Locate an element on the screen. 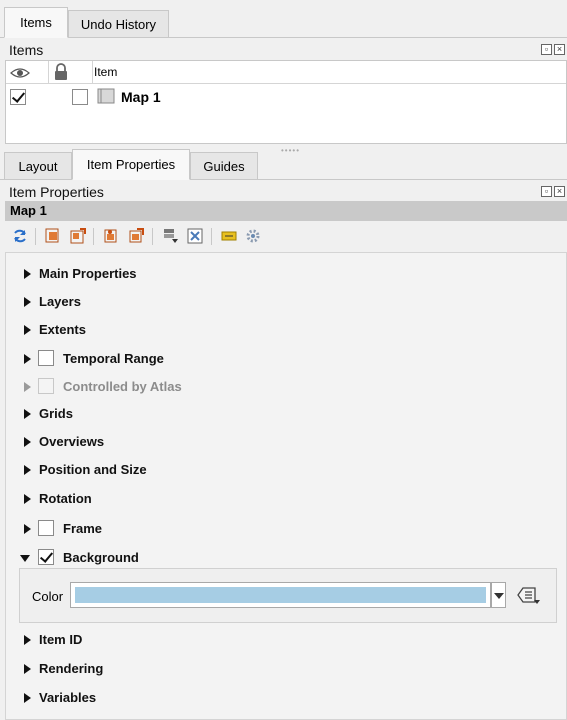  frame-checkbox is located at coordinates (46, 528).